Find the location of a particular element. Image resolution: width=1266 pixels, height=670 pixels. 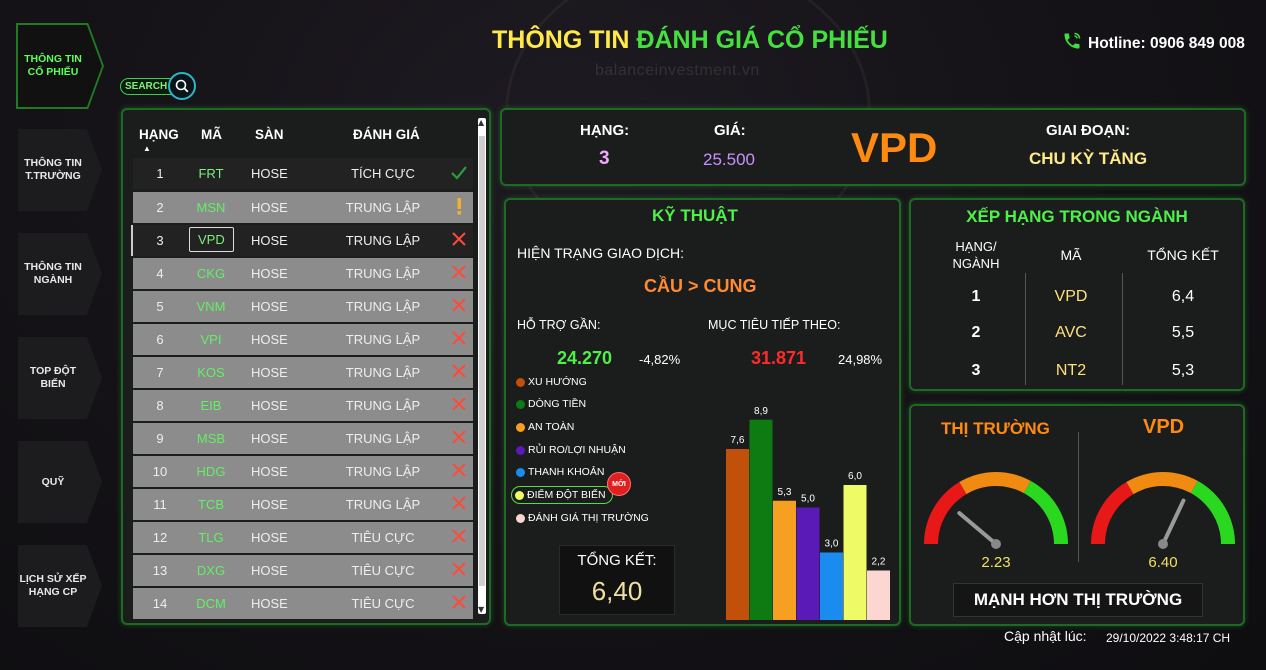

table-row: 6 VPI HOSE TRUNG LẬP is located at coordinates (303, 339).